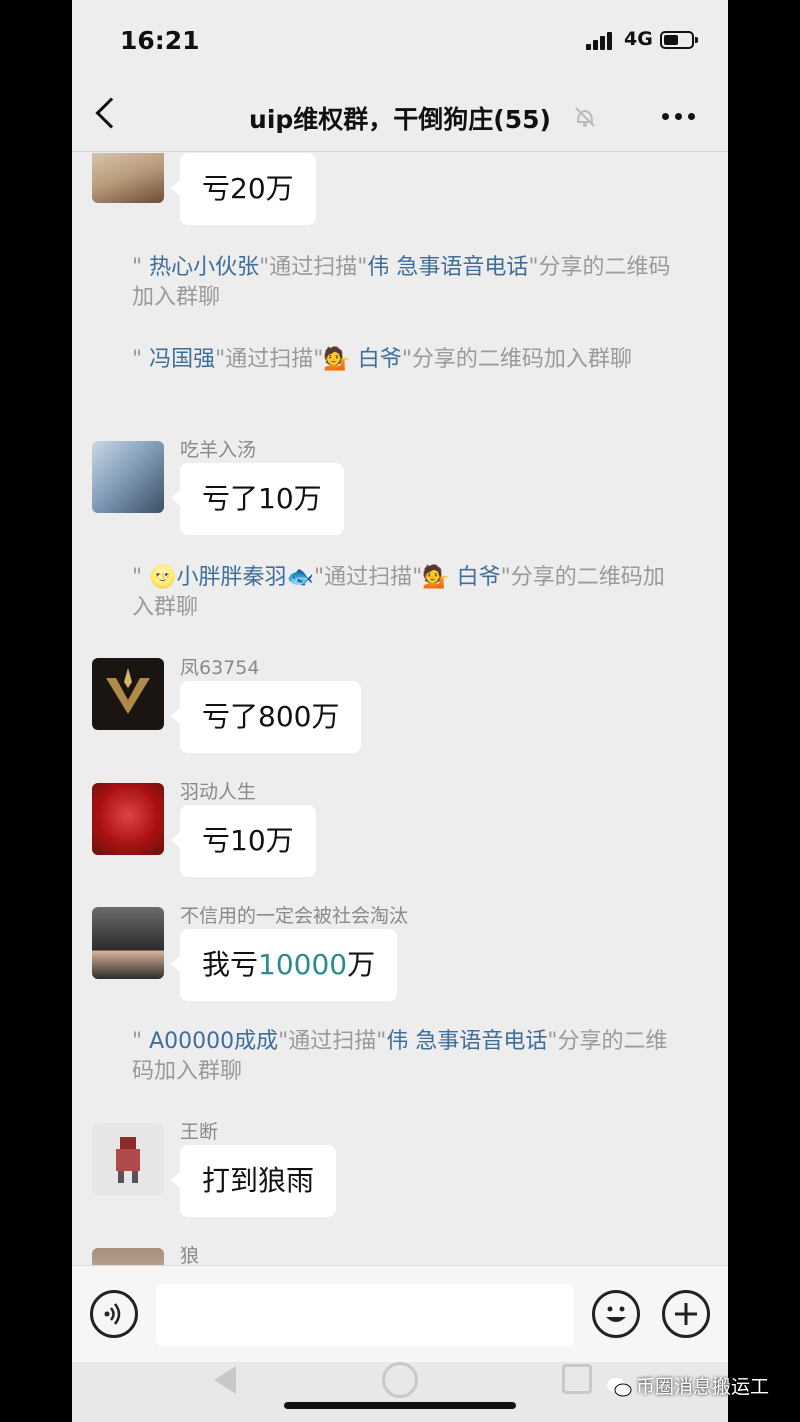  Describe the element at coordinates (686, 1314) in the screenshot. I see `plus-icon` at that location.